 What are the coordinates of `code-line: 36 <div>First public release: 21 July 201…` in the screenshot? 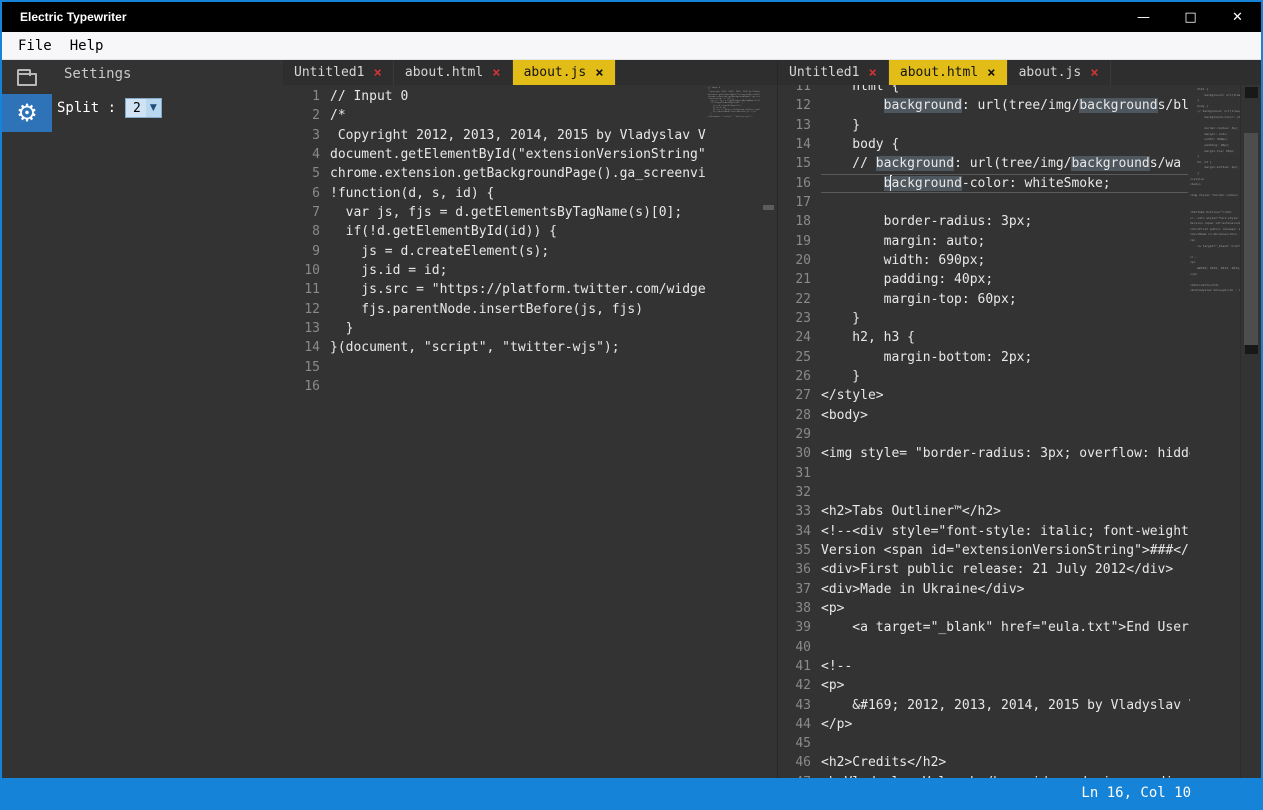 It's located at (984, 569).